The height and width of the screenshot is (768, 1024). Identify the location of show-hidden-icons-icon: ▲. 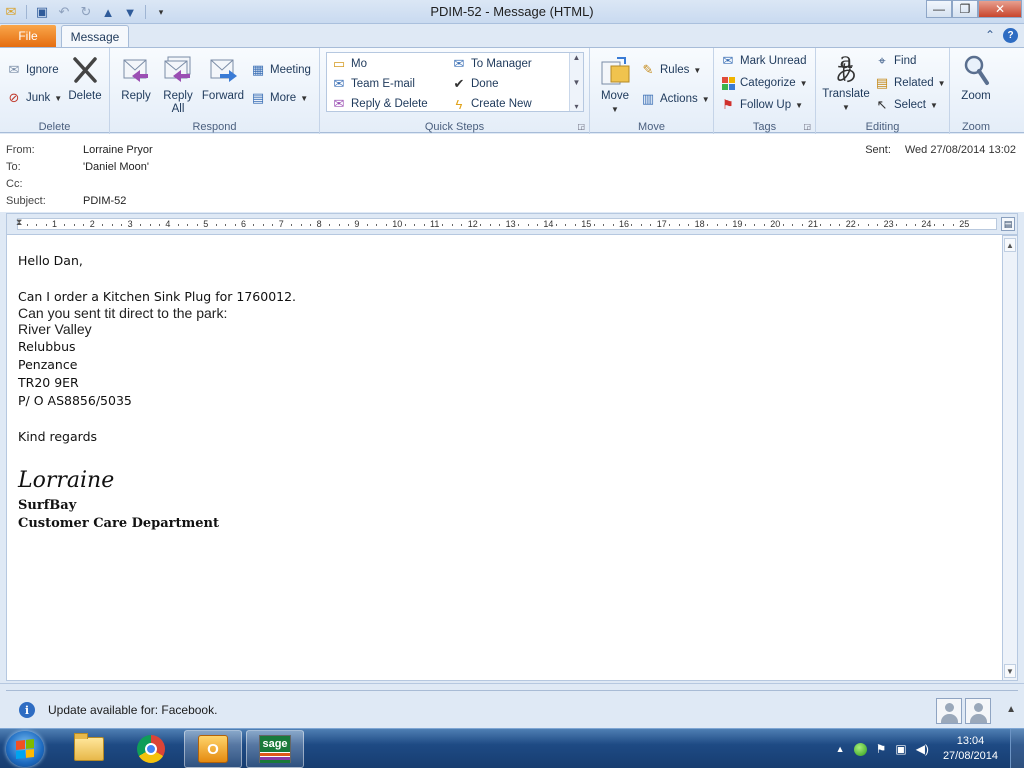
(840, 749).